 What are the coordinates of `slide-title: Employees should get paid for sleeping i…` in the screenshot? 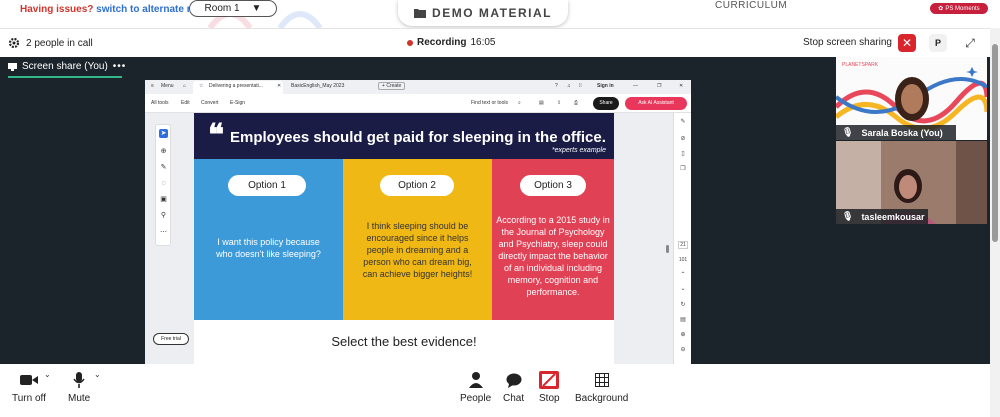 It's located at (418, 137).